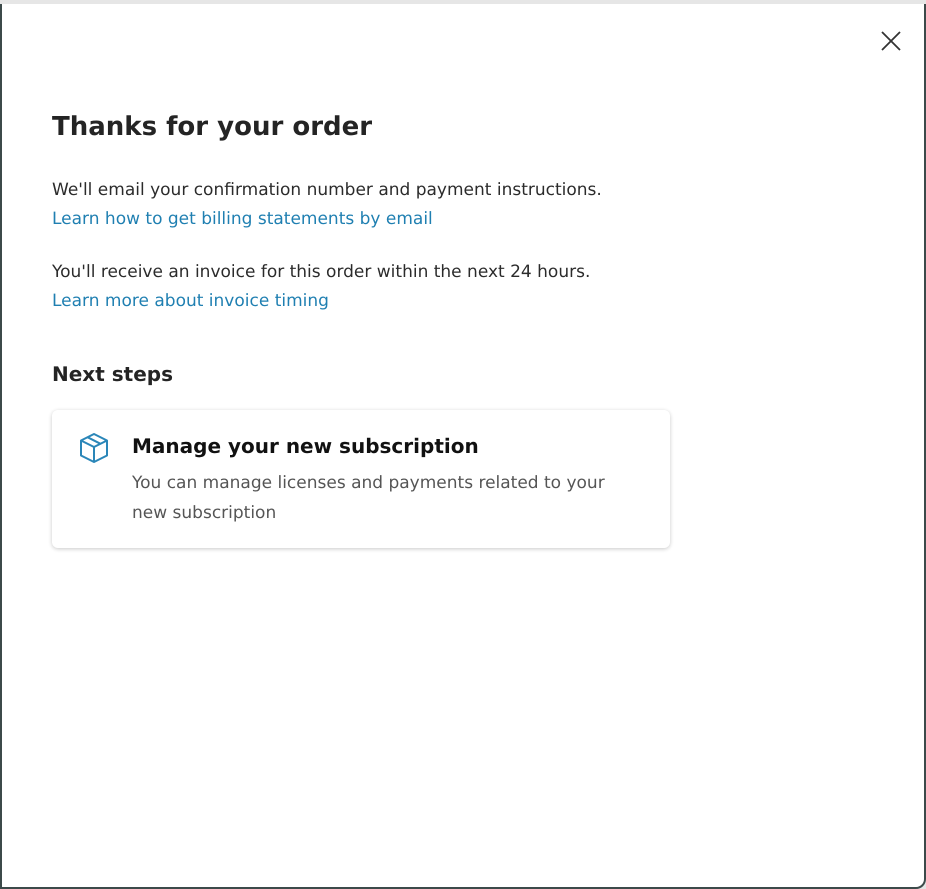  I want to click on cube-icon, so click(94, 448).